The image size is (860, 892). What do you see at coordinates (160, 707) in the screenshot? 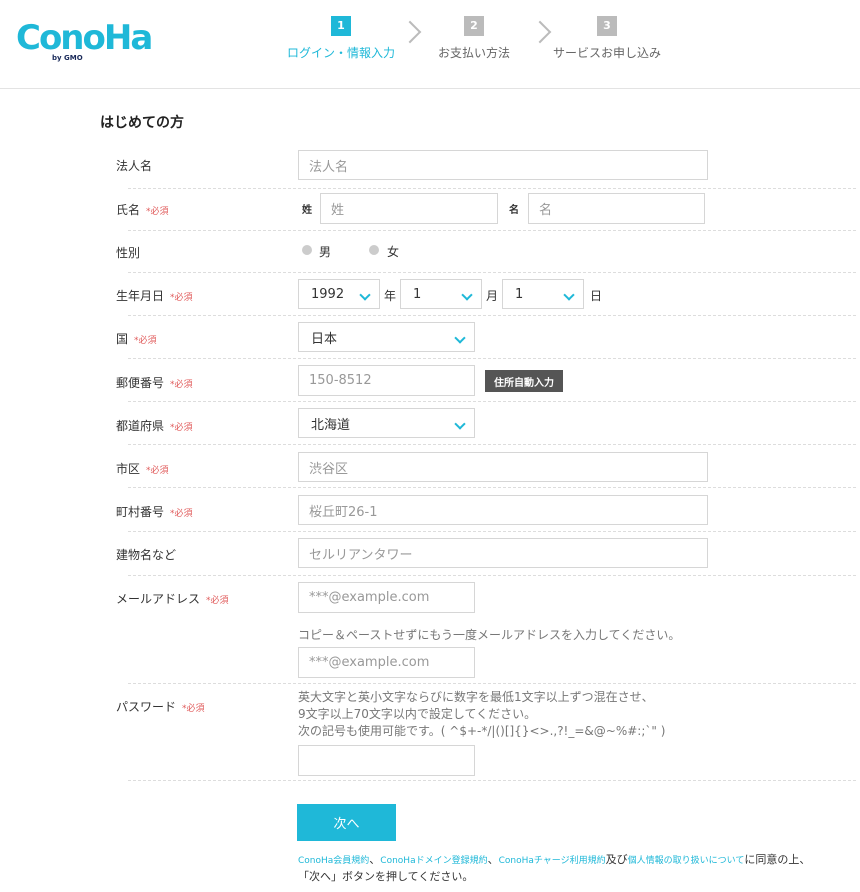
I see `password-label: パスワード *必須` at bounding box center [160, 707].